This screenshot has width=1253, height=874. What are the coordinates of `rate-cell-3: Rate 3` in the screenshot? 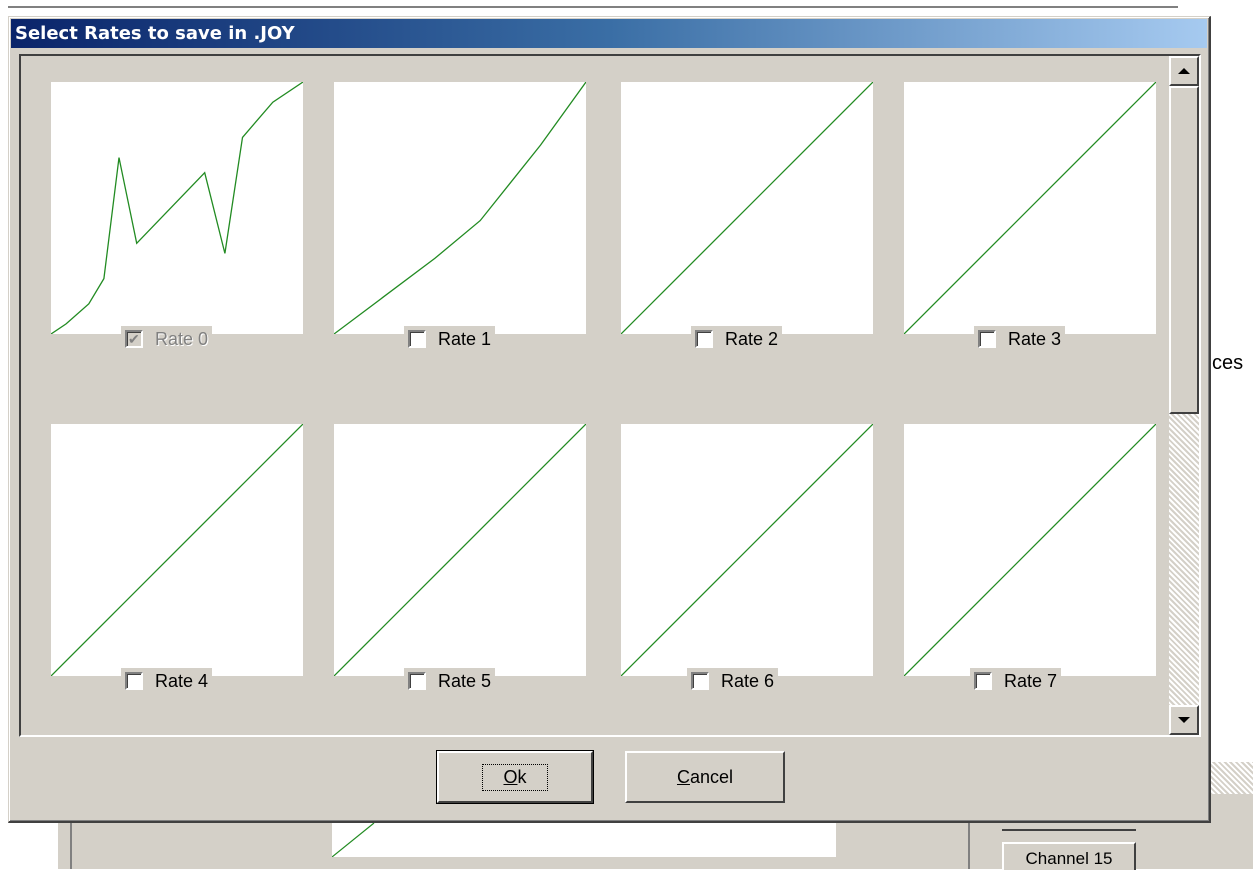 It's located at (1030, 217).